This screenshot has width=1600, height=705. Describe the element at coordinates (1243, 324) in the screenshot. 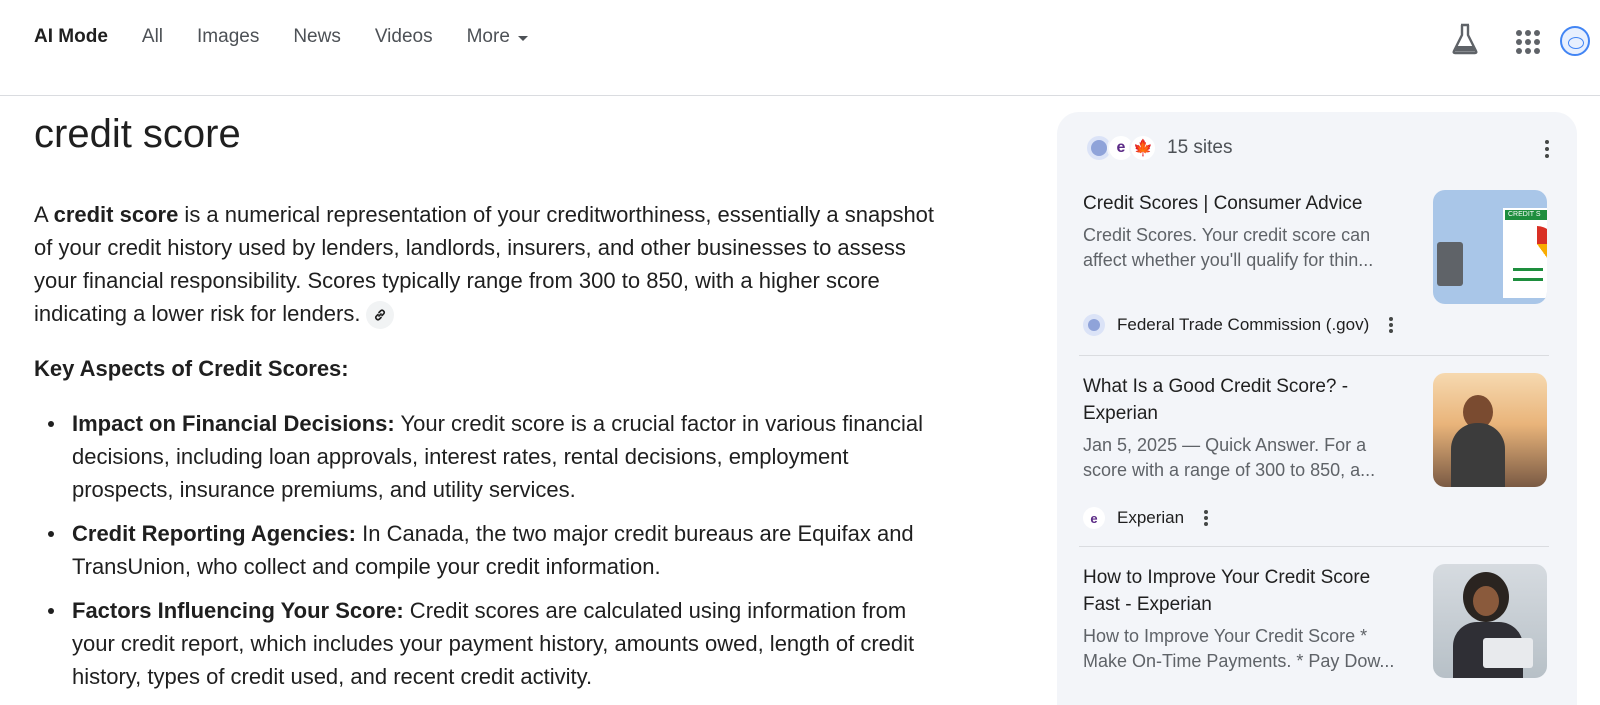

I see `source-name: Federal Trade Commission (.gov)` at that location.